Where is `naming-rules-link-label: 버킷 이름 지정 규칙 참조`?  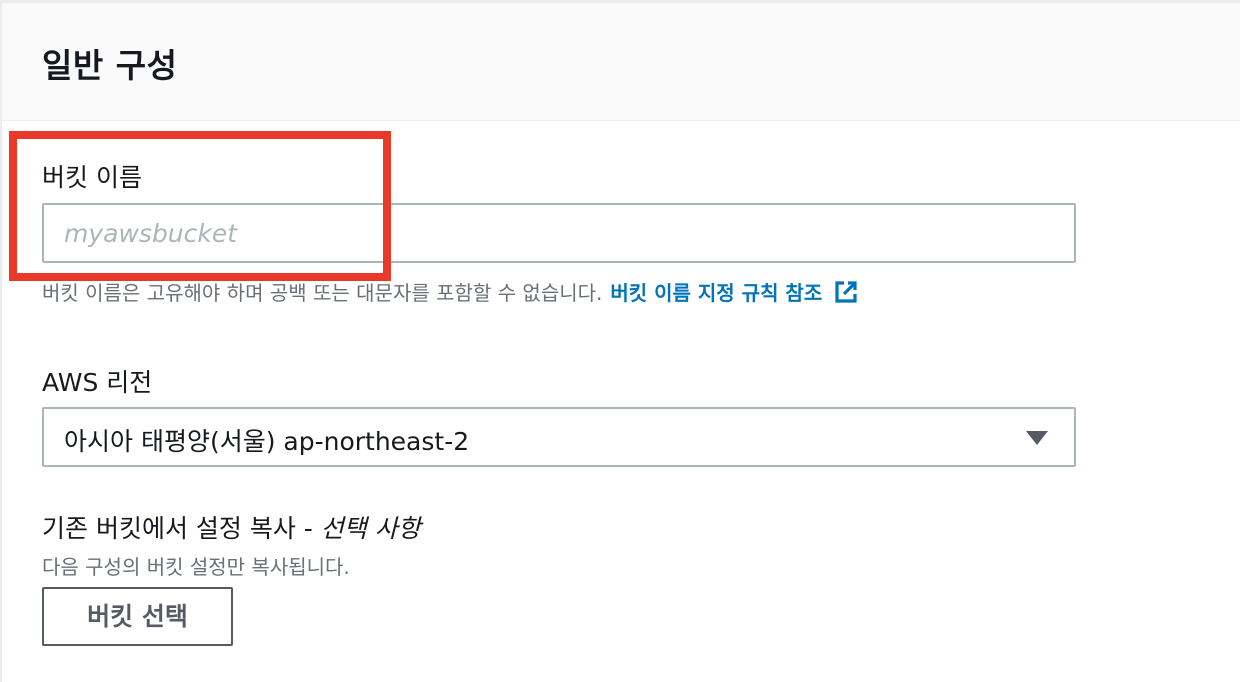
naming-rules-link-label: 버킷 이름 지정 규칙 참조 is located at coordinates (716, 293).